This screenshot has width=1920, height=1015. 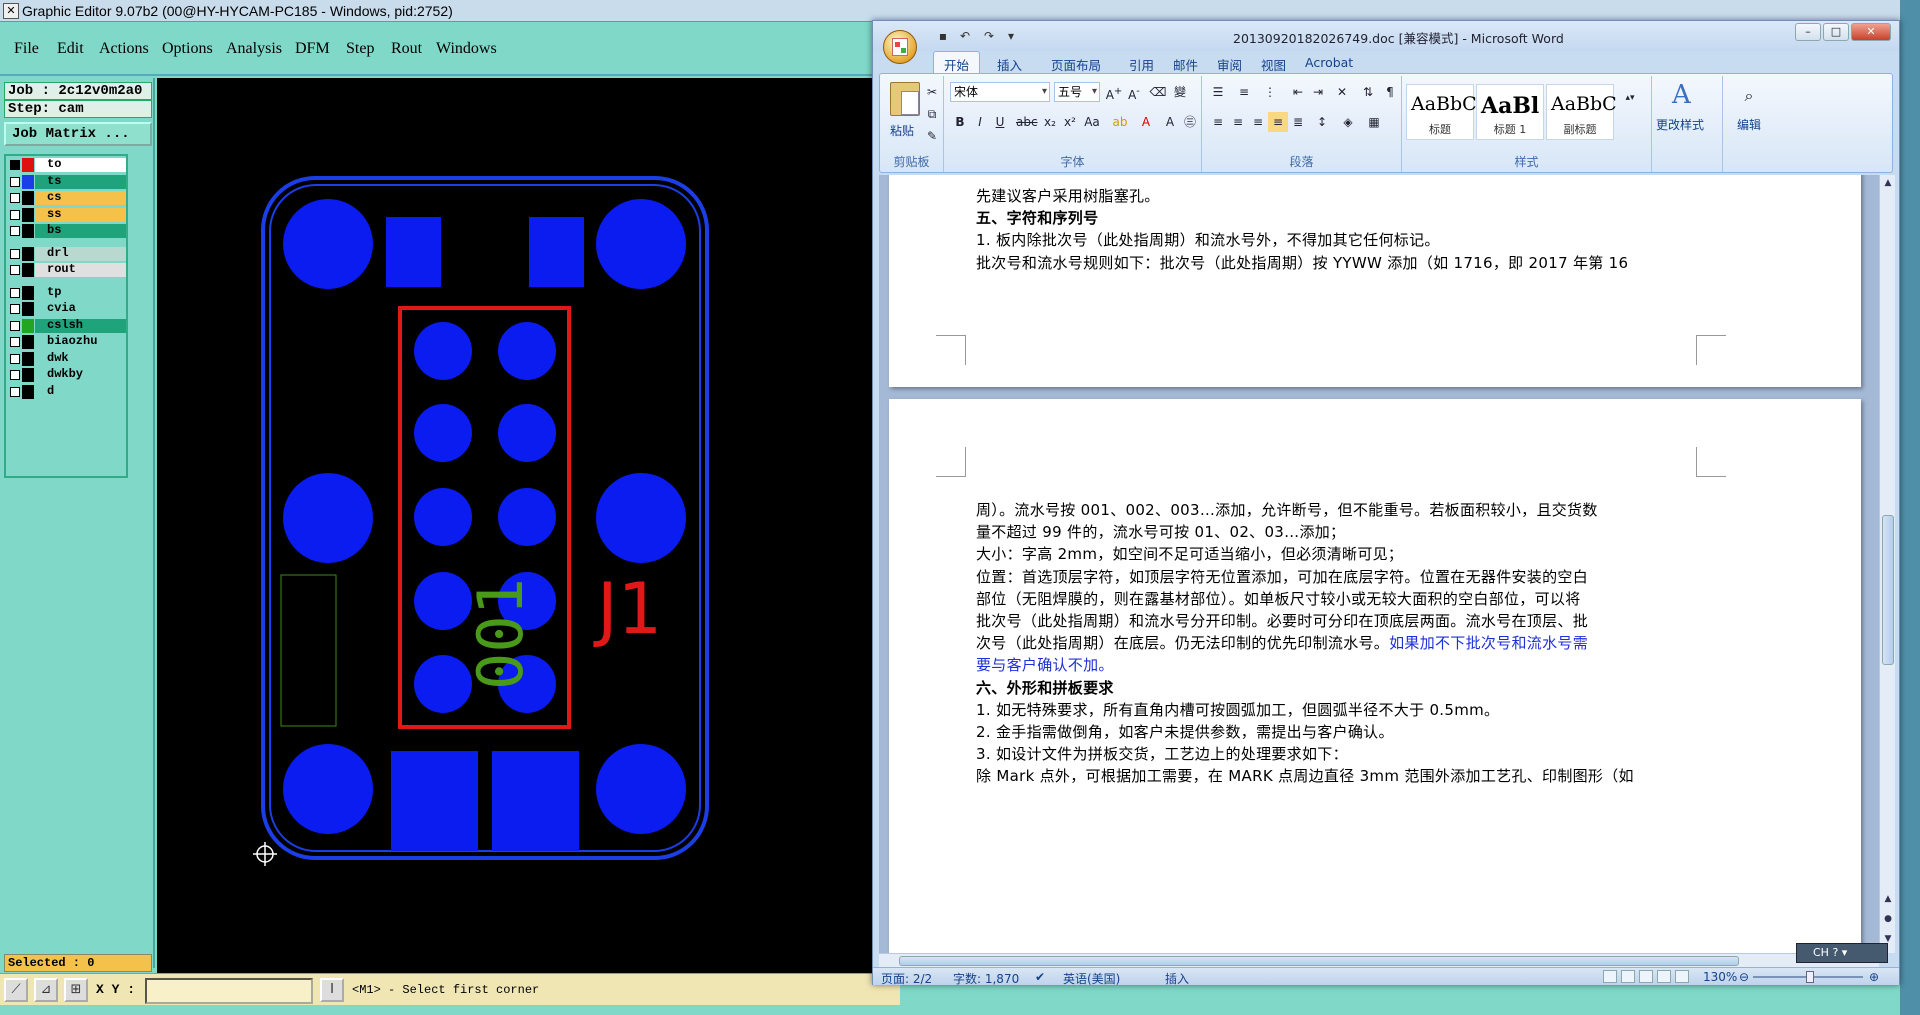 What do you see at coordinates (1329, 62) in the screenshot?
I see `tab-acrobat: Acrobat` at bounding box center [1329, 62].